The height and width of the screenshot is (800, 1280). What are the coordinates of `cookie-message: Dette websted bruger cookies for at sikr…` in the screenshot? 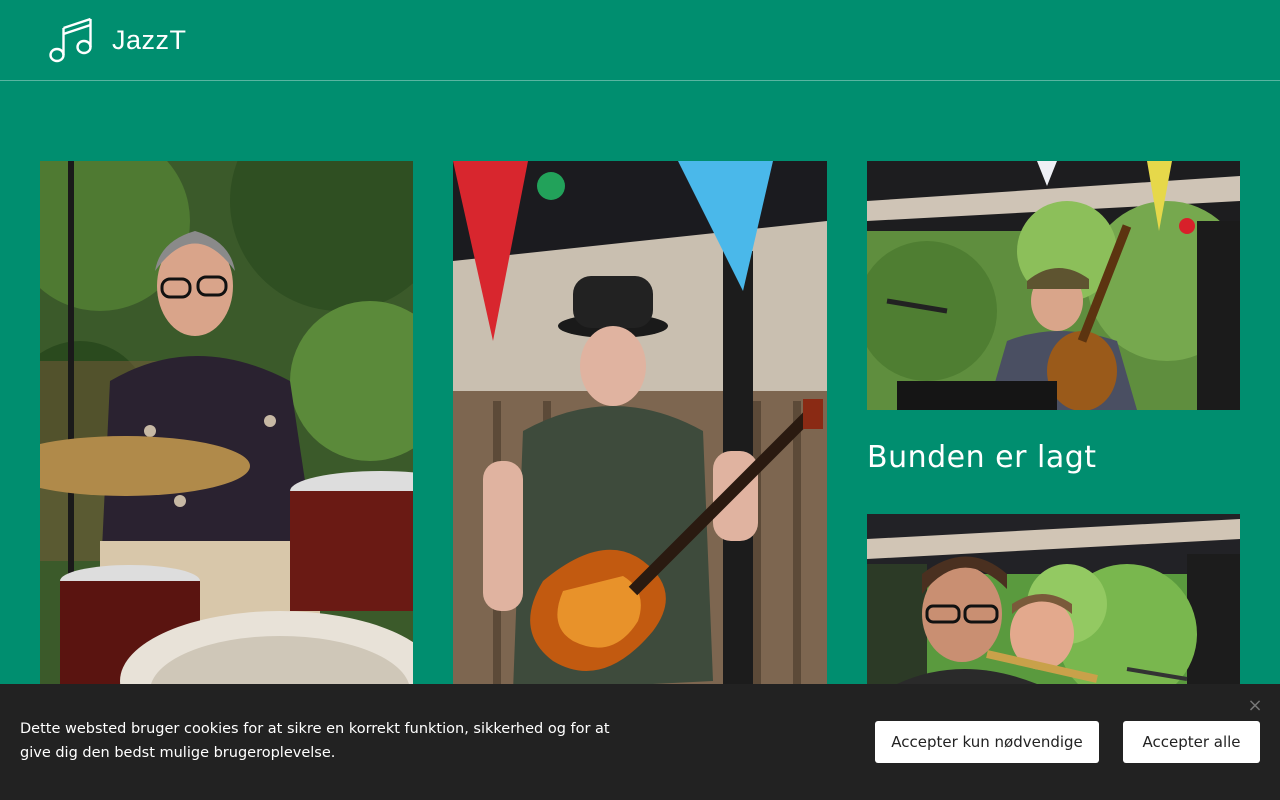 It's located at (315, 741).